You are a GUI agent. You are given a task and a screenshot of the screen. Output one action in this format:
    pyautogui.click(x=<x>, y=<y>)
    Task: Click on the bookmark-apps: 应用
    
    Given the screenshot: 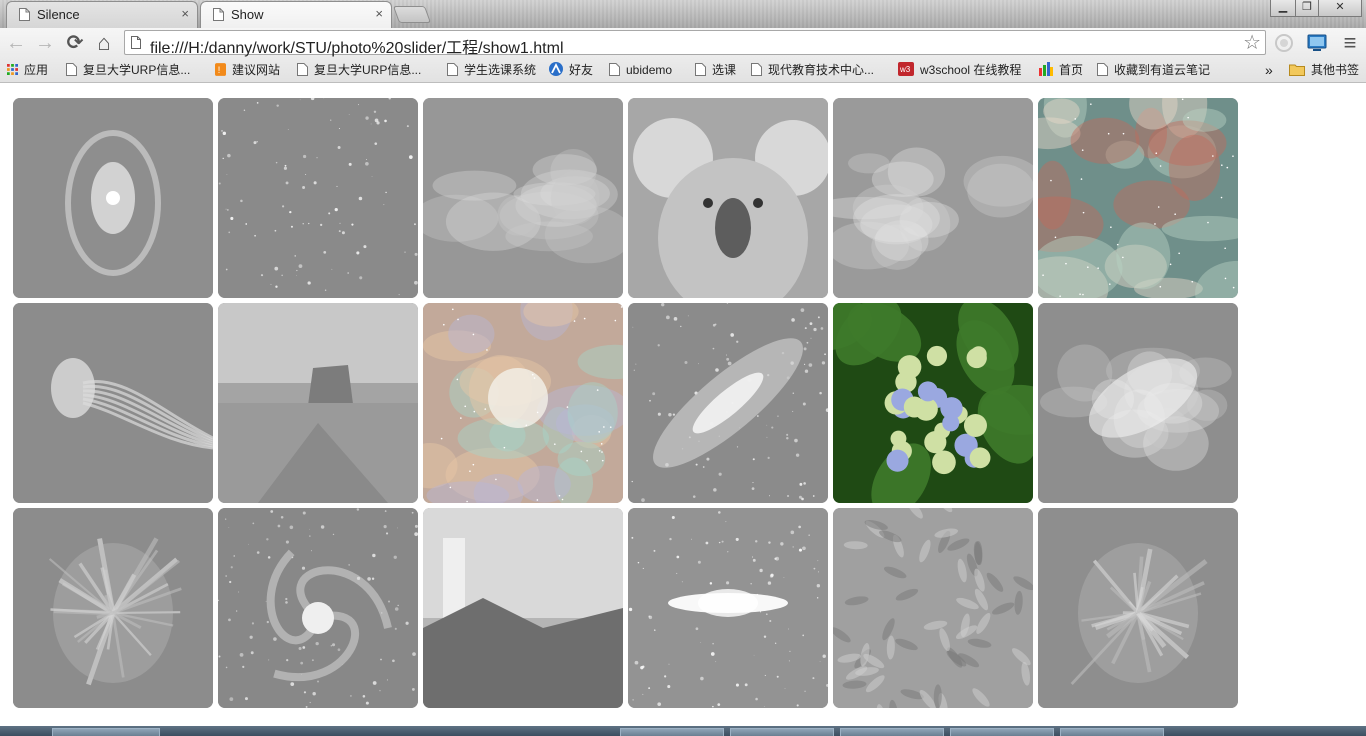 What is the action you would take?
    pyautogui.click(x=27, y=71)
    